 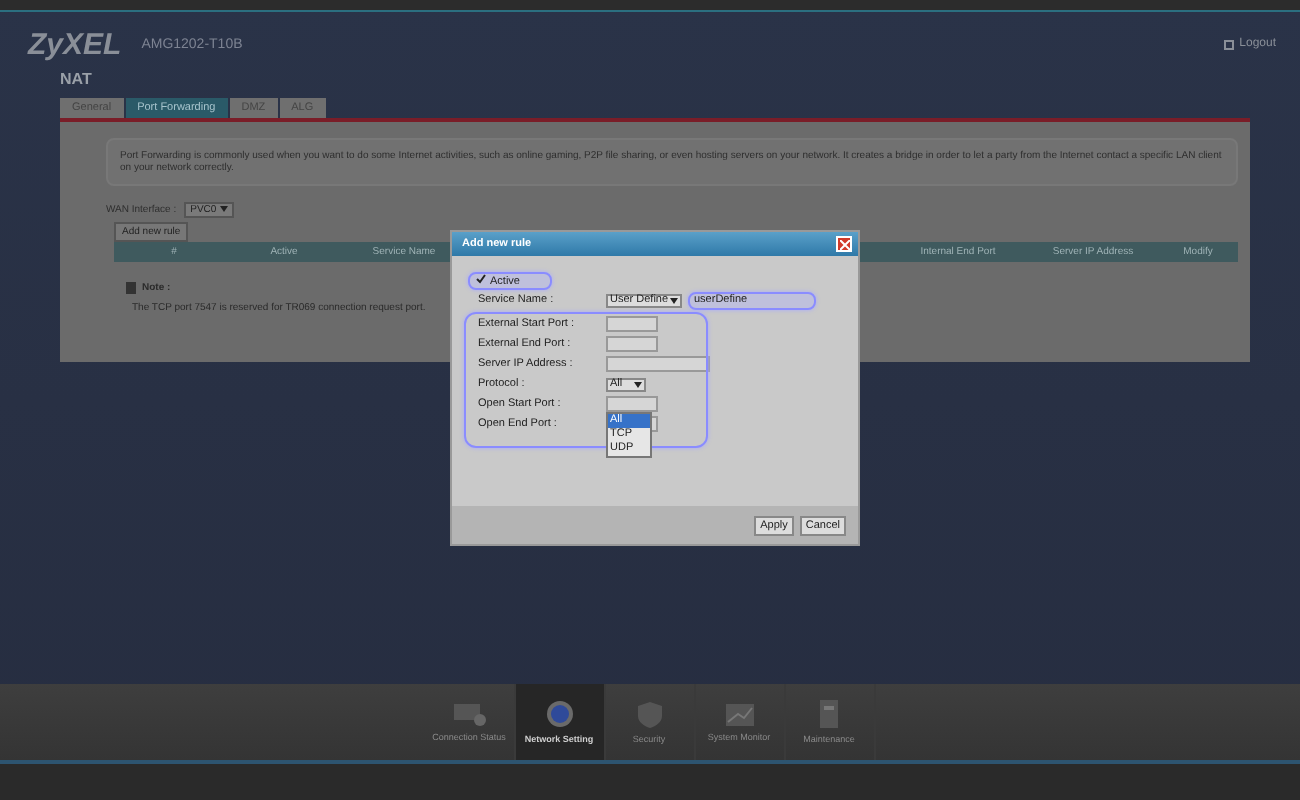 What do you see at coordinates (829, 714) in the screenshot?
I see `toolbox-icon` at bounding box center [829, 714].